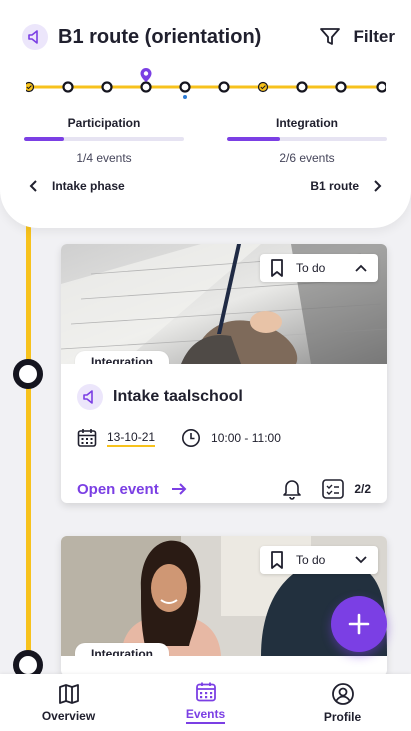 The width and height of the screenshot is (411, 731). I want to click on integration-fill, so click(254, 139).